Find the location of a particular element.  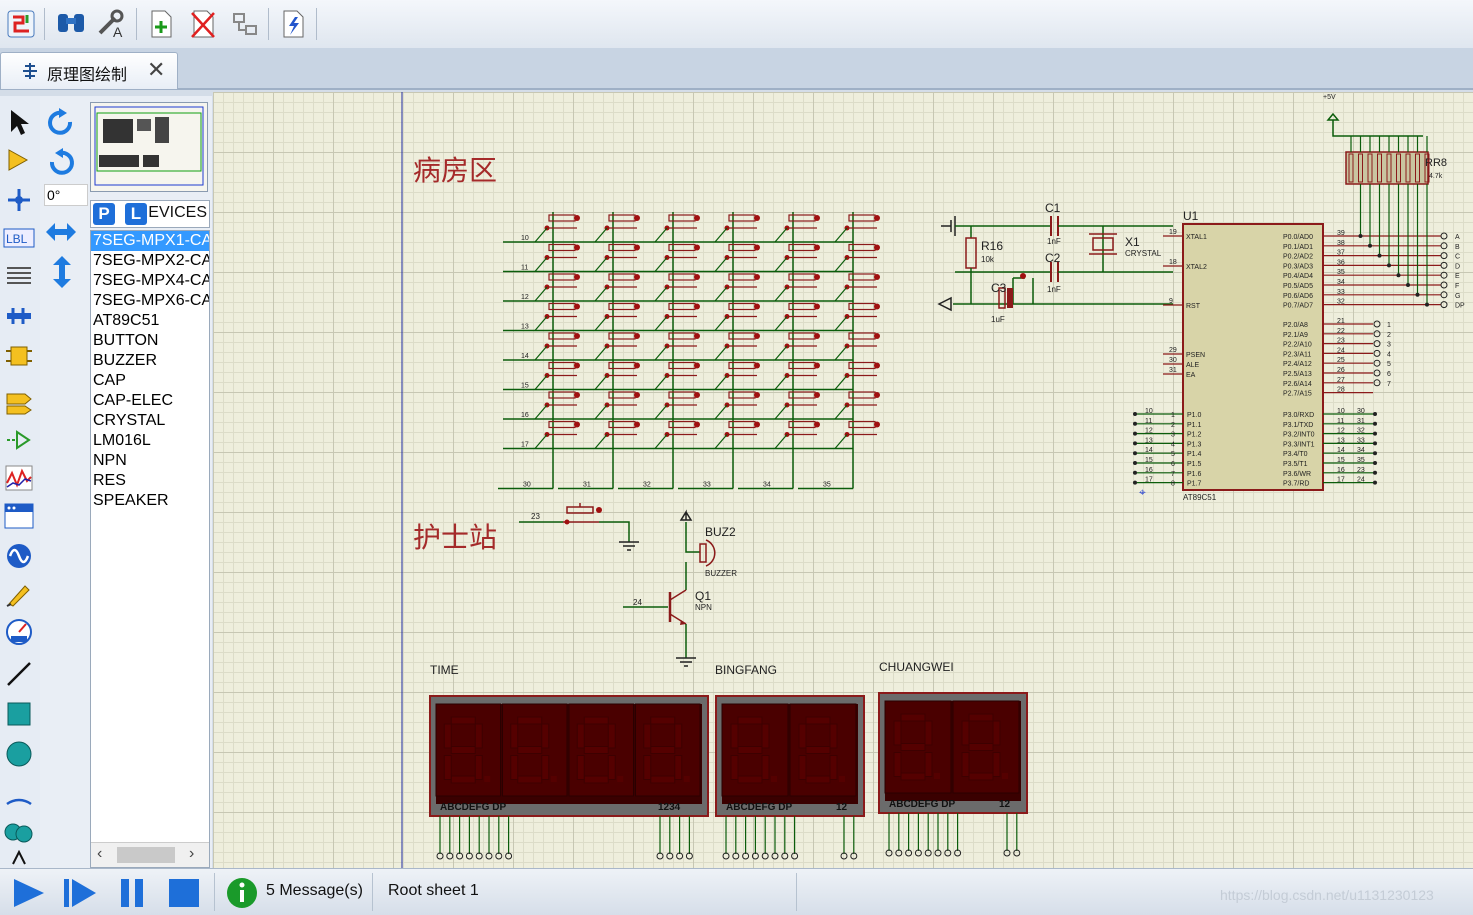

mcu-pin-number: 14 is located at coordinates (1341, 450).